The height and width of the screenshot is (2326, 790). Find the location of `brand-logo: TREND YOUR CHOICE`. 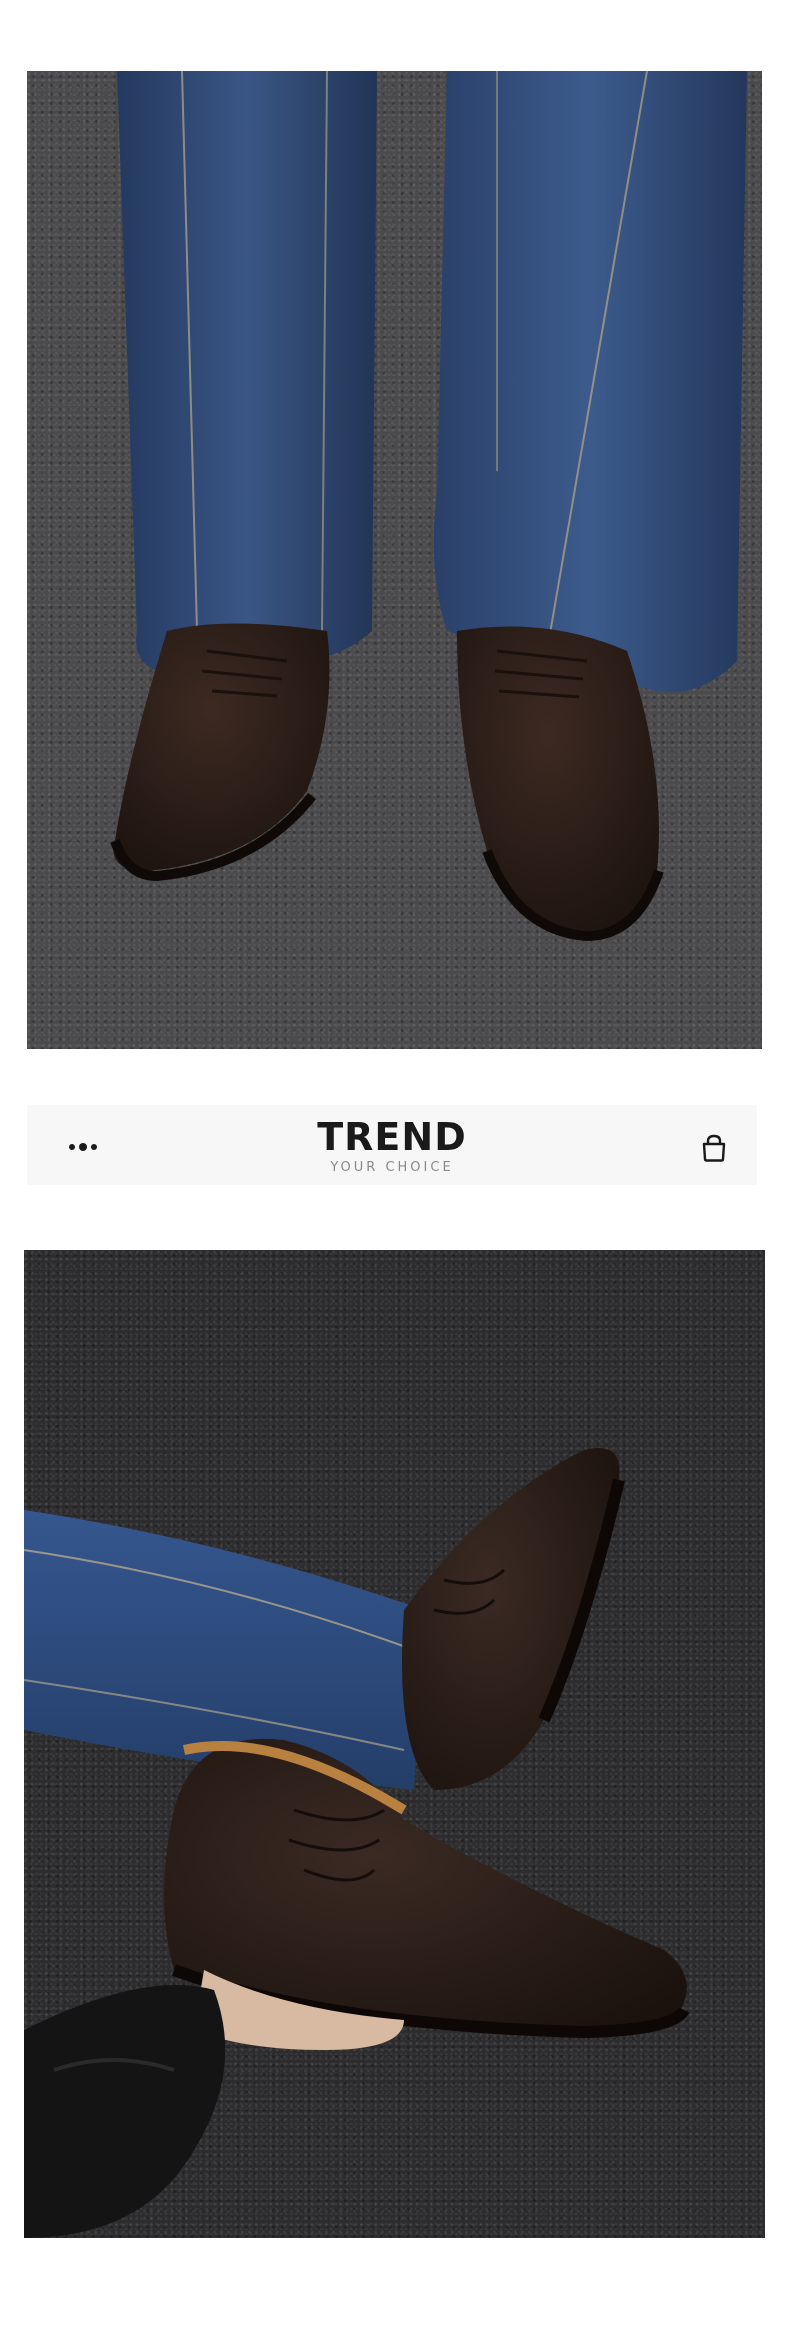

brand-logo: TREND YOUR CHOICE is located at coordinates (392, 1147).